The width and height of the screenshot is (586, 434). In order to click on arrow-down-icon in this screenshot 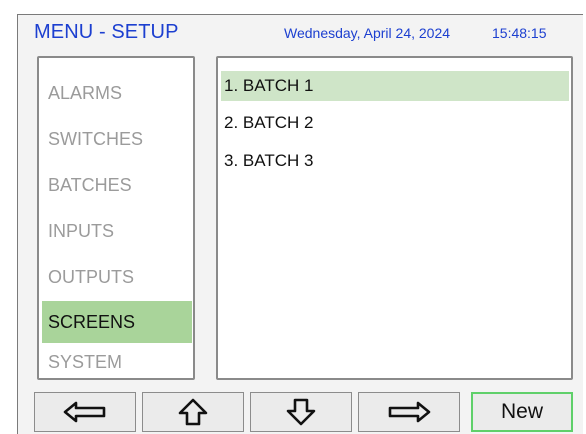, I will do `click(301, 412)`.